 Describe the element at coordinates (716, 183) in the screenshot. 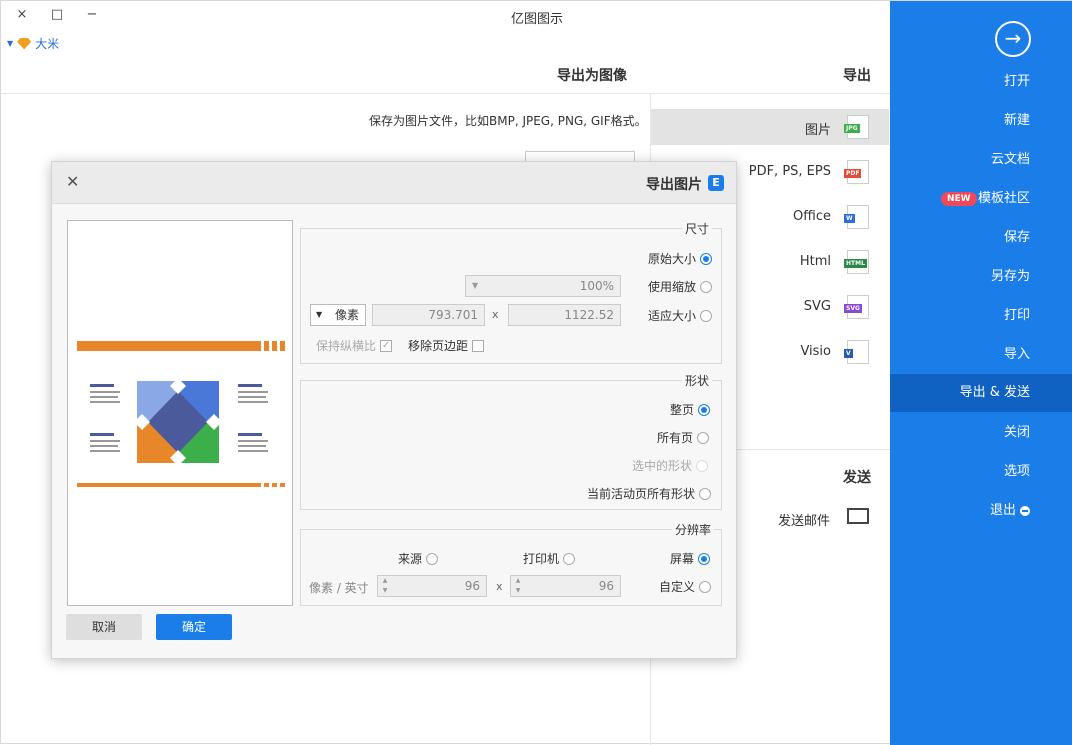

I see `edraw-logo-icon: E` at that location.